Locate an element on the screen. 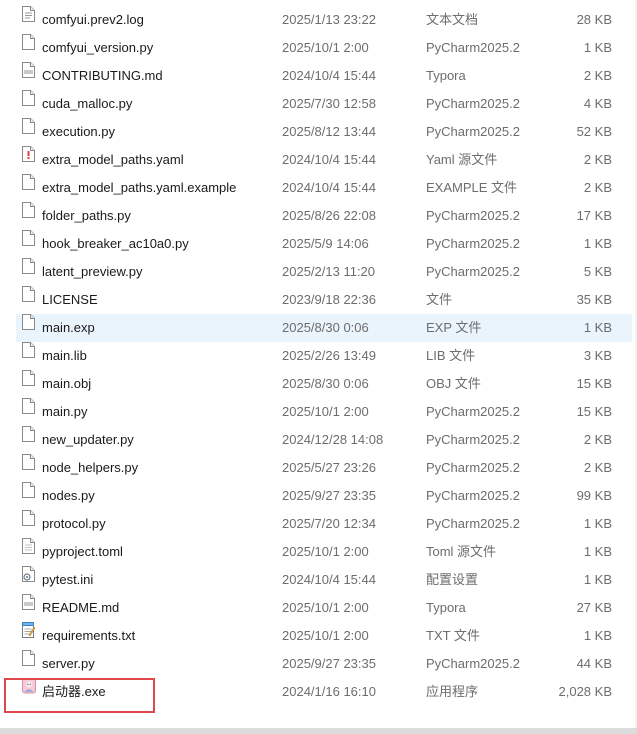 The image size is (637, 734). file-row: pytest.ini 2024/10/4 15:44 配置设置 1 KB is located at coordinates (324, 580).